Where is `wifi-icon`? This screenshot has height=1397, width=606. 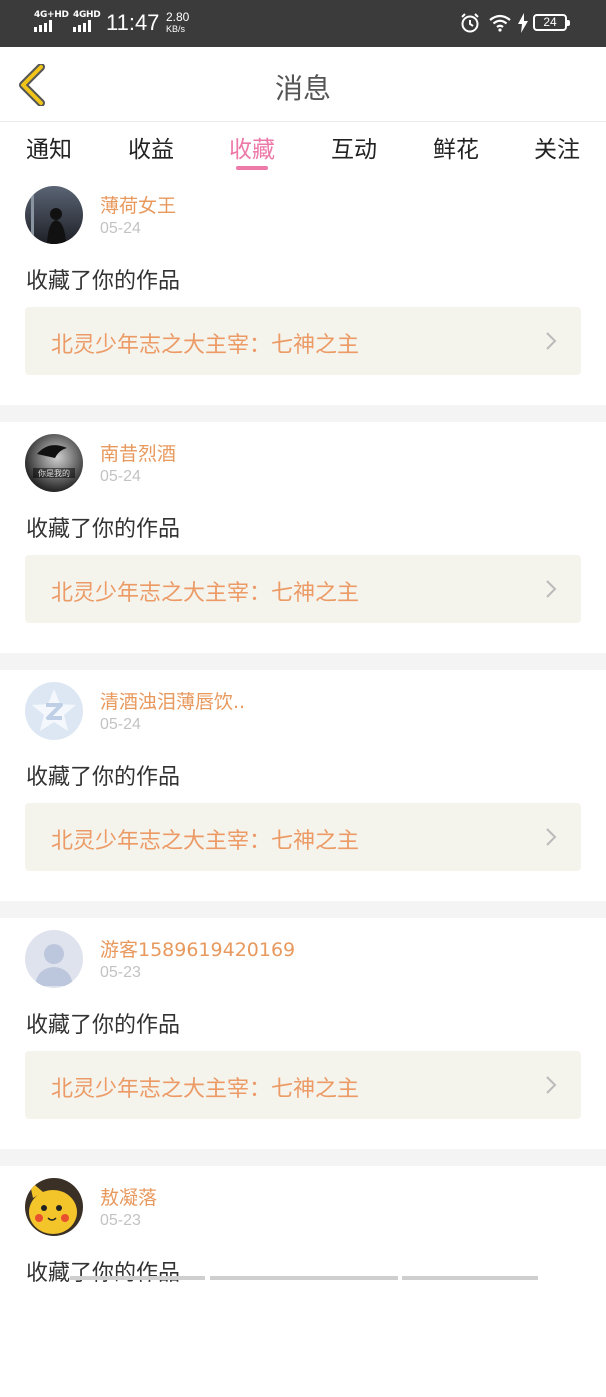
wifi-icon is located at coordinates (500, 23).